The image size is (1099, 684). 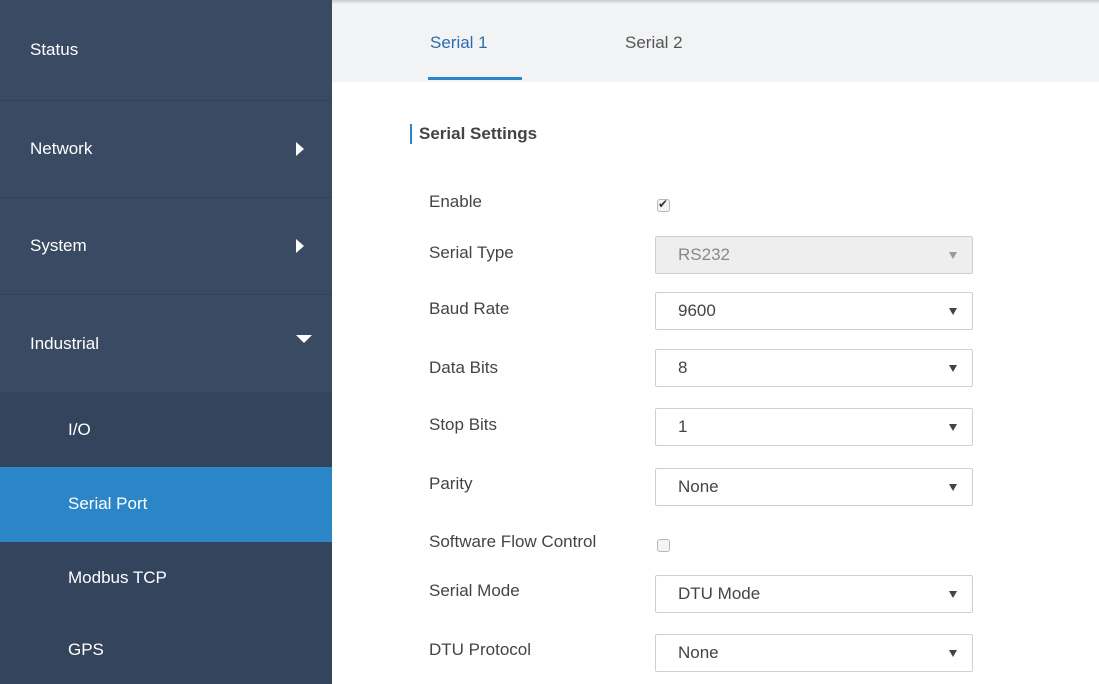 What do you see at coordinates (166, 649) in the screenshot?
I see `sidebar-item-gps: GPS` at bounding box center [166, 649].